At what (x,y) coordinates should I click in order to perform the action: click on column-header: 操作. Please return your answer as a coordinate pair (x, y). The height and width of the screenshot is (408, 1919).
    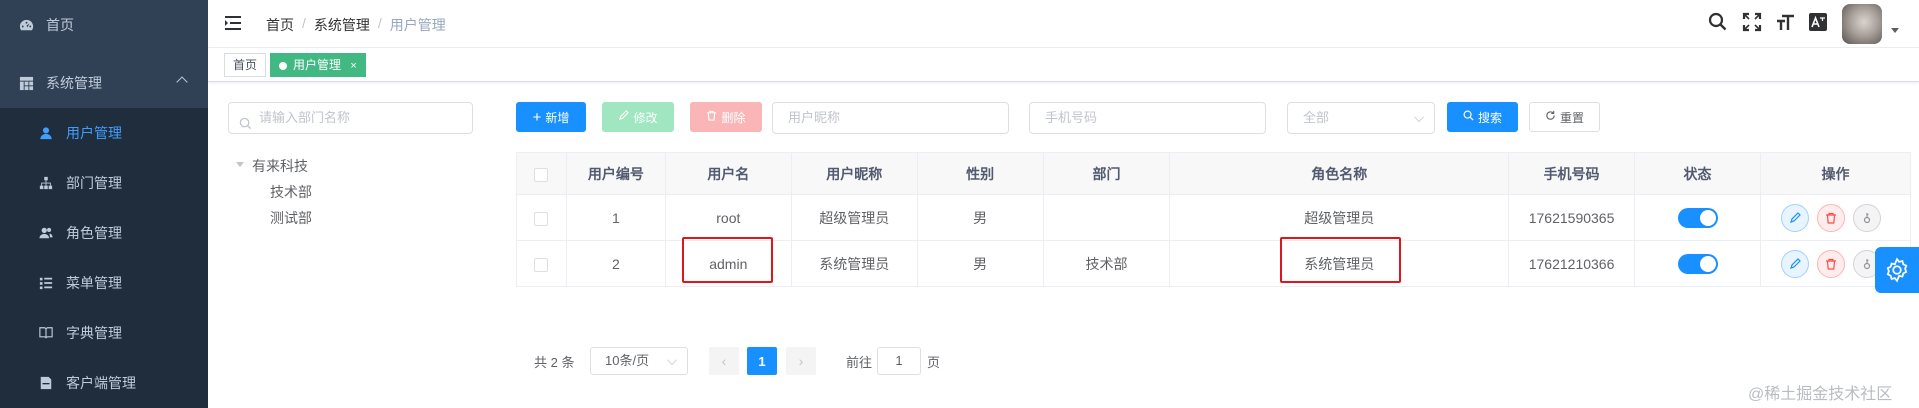
    Looking at the image, I should click on (1836, 173).